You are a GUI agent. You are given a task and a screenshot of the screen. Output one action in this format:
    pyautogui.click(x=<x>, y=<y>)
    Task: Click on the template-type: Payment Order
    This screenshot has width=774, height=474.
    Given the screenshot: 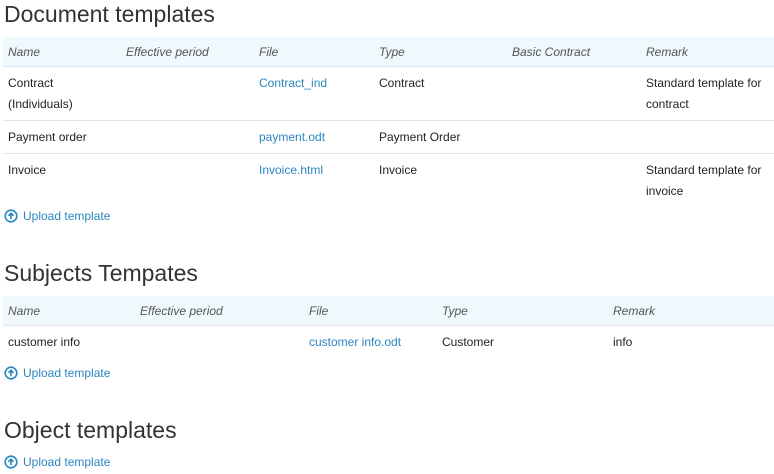 What is the action you would take?
    pyautogui.click(x=440, y=137)
    